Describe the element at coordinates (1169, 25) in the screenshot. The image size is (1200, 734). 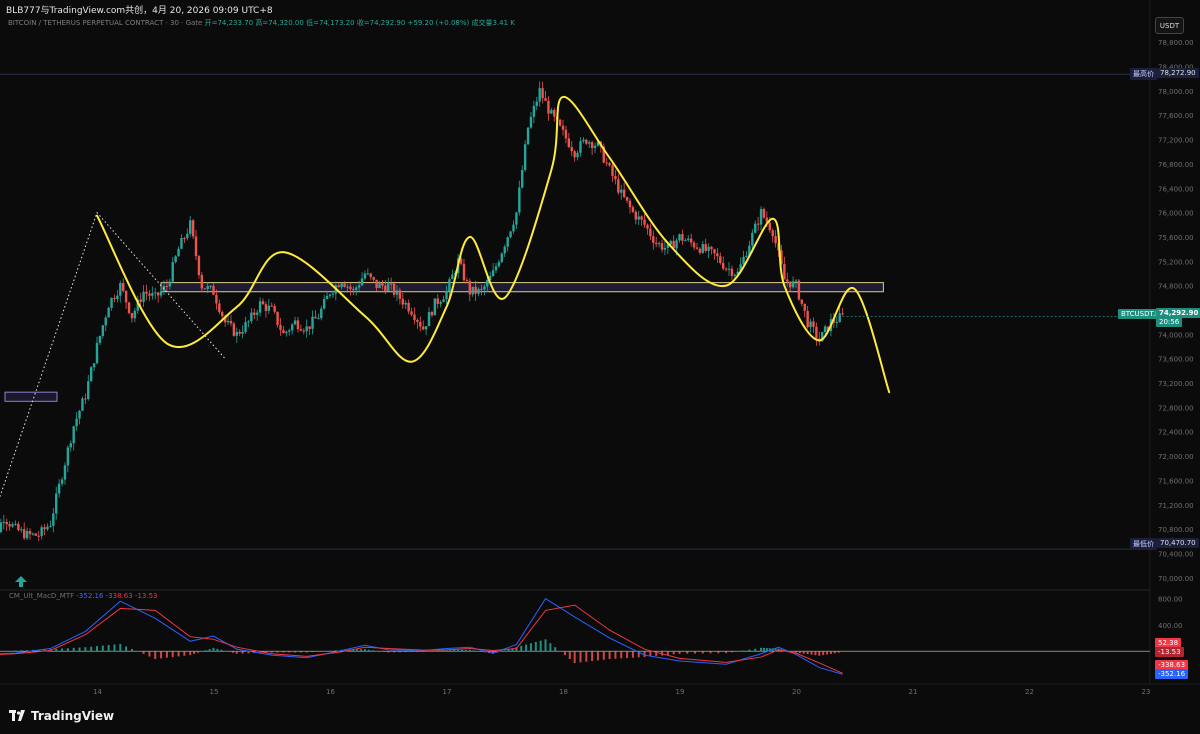
I see `currency-button: USDT` at that location.